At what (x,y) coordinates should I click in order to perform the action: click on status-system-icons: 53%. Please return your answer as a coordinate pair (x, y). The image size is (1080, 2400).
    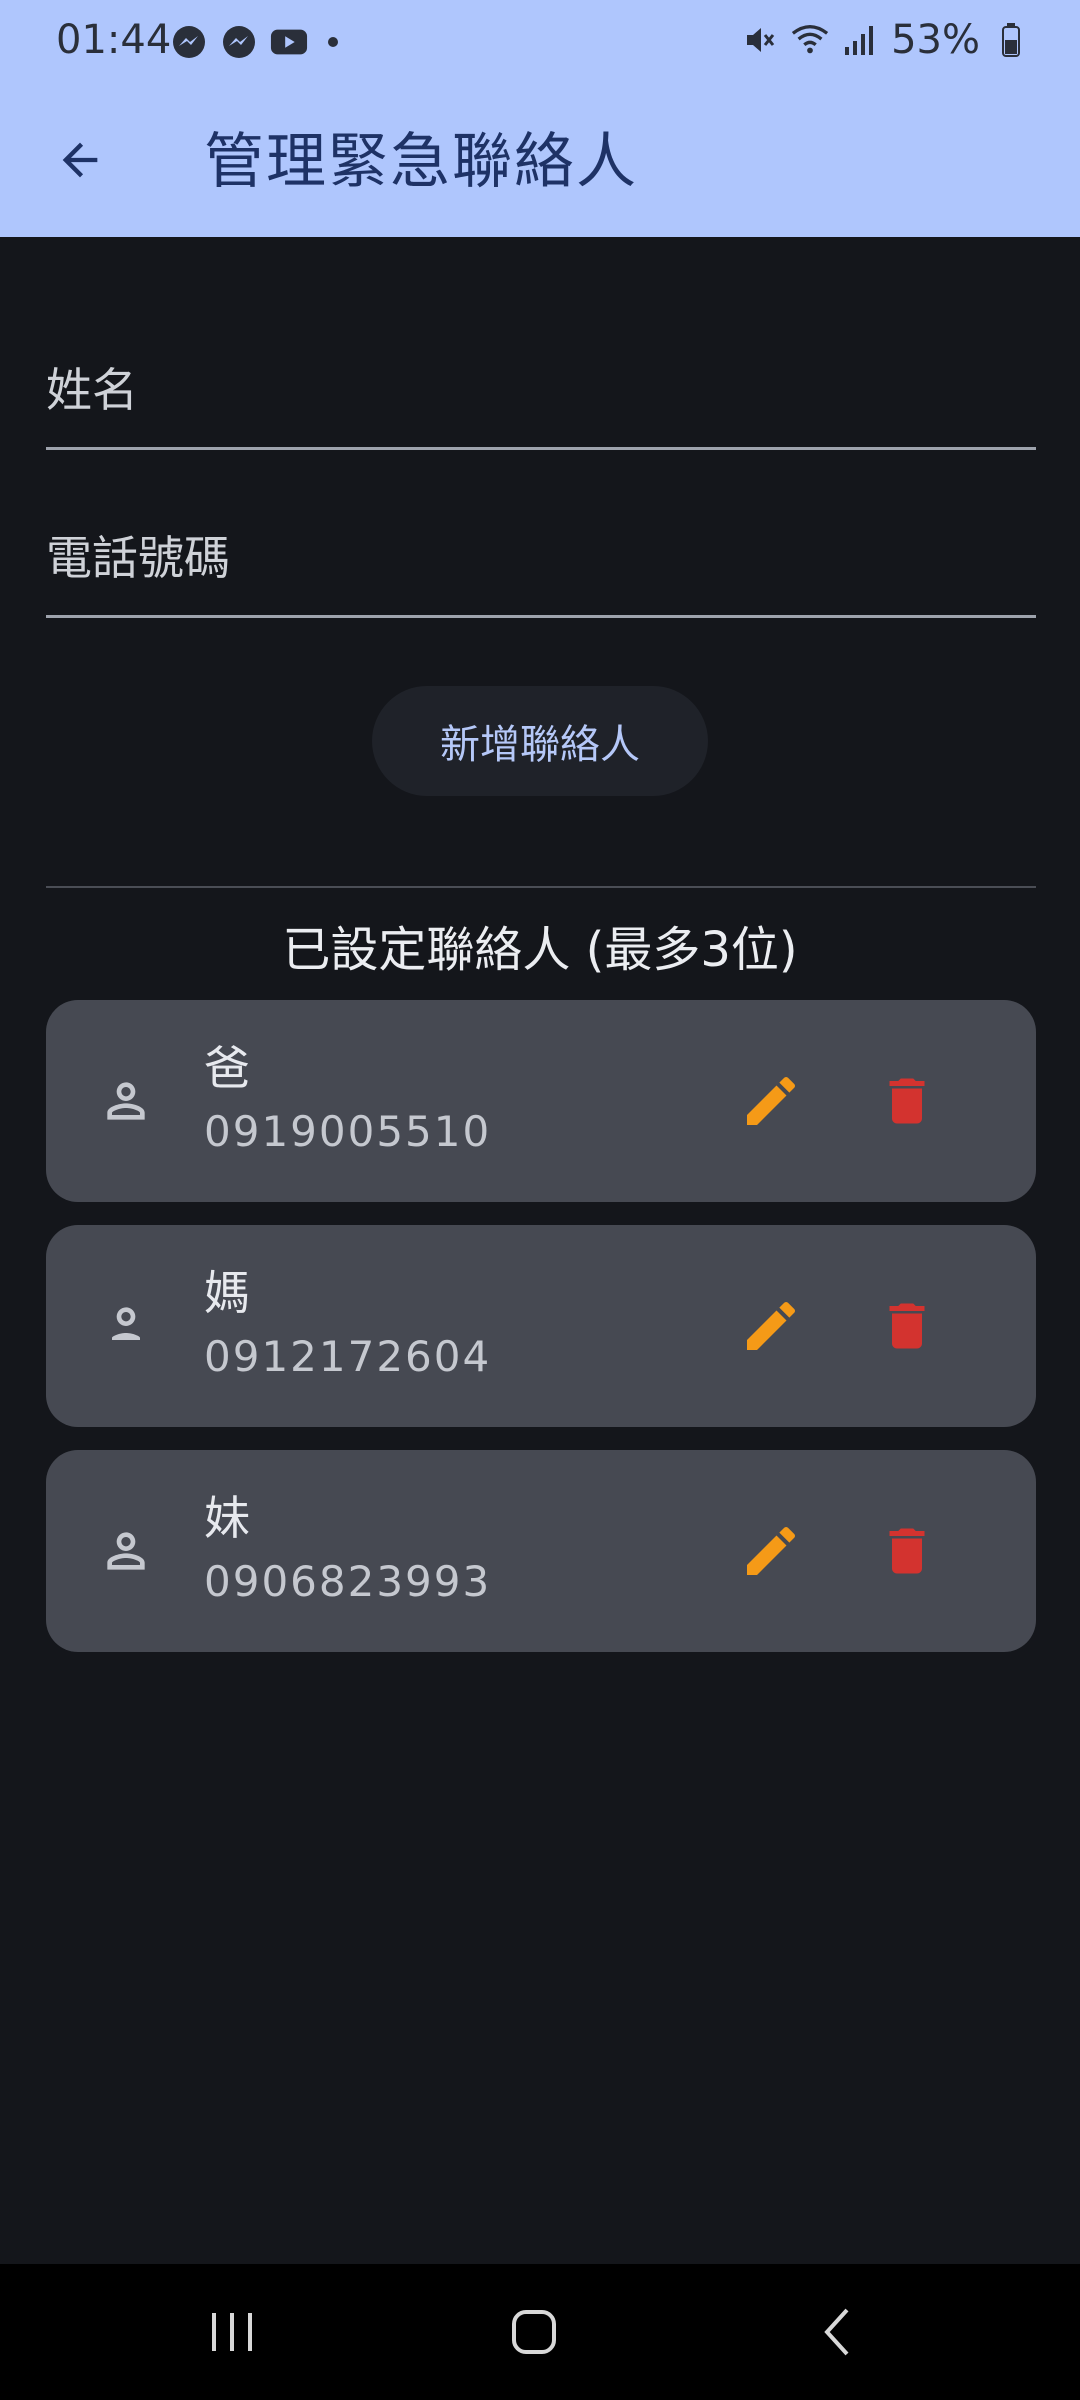
    Looking at the image, I should click on (885, 40).